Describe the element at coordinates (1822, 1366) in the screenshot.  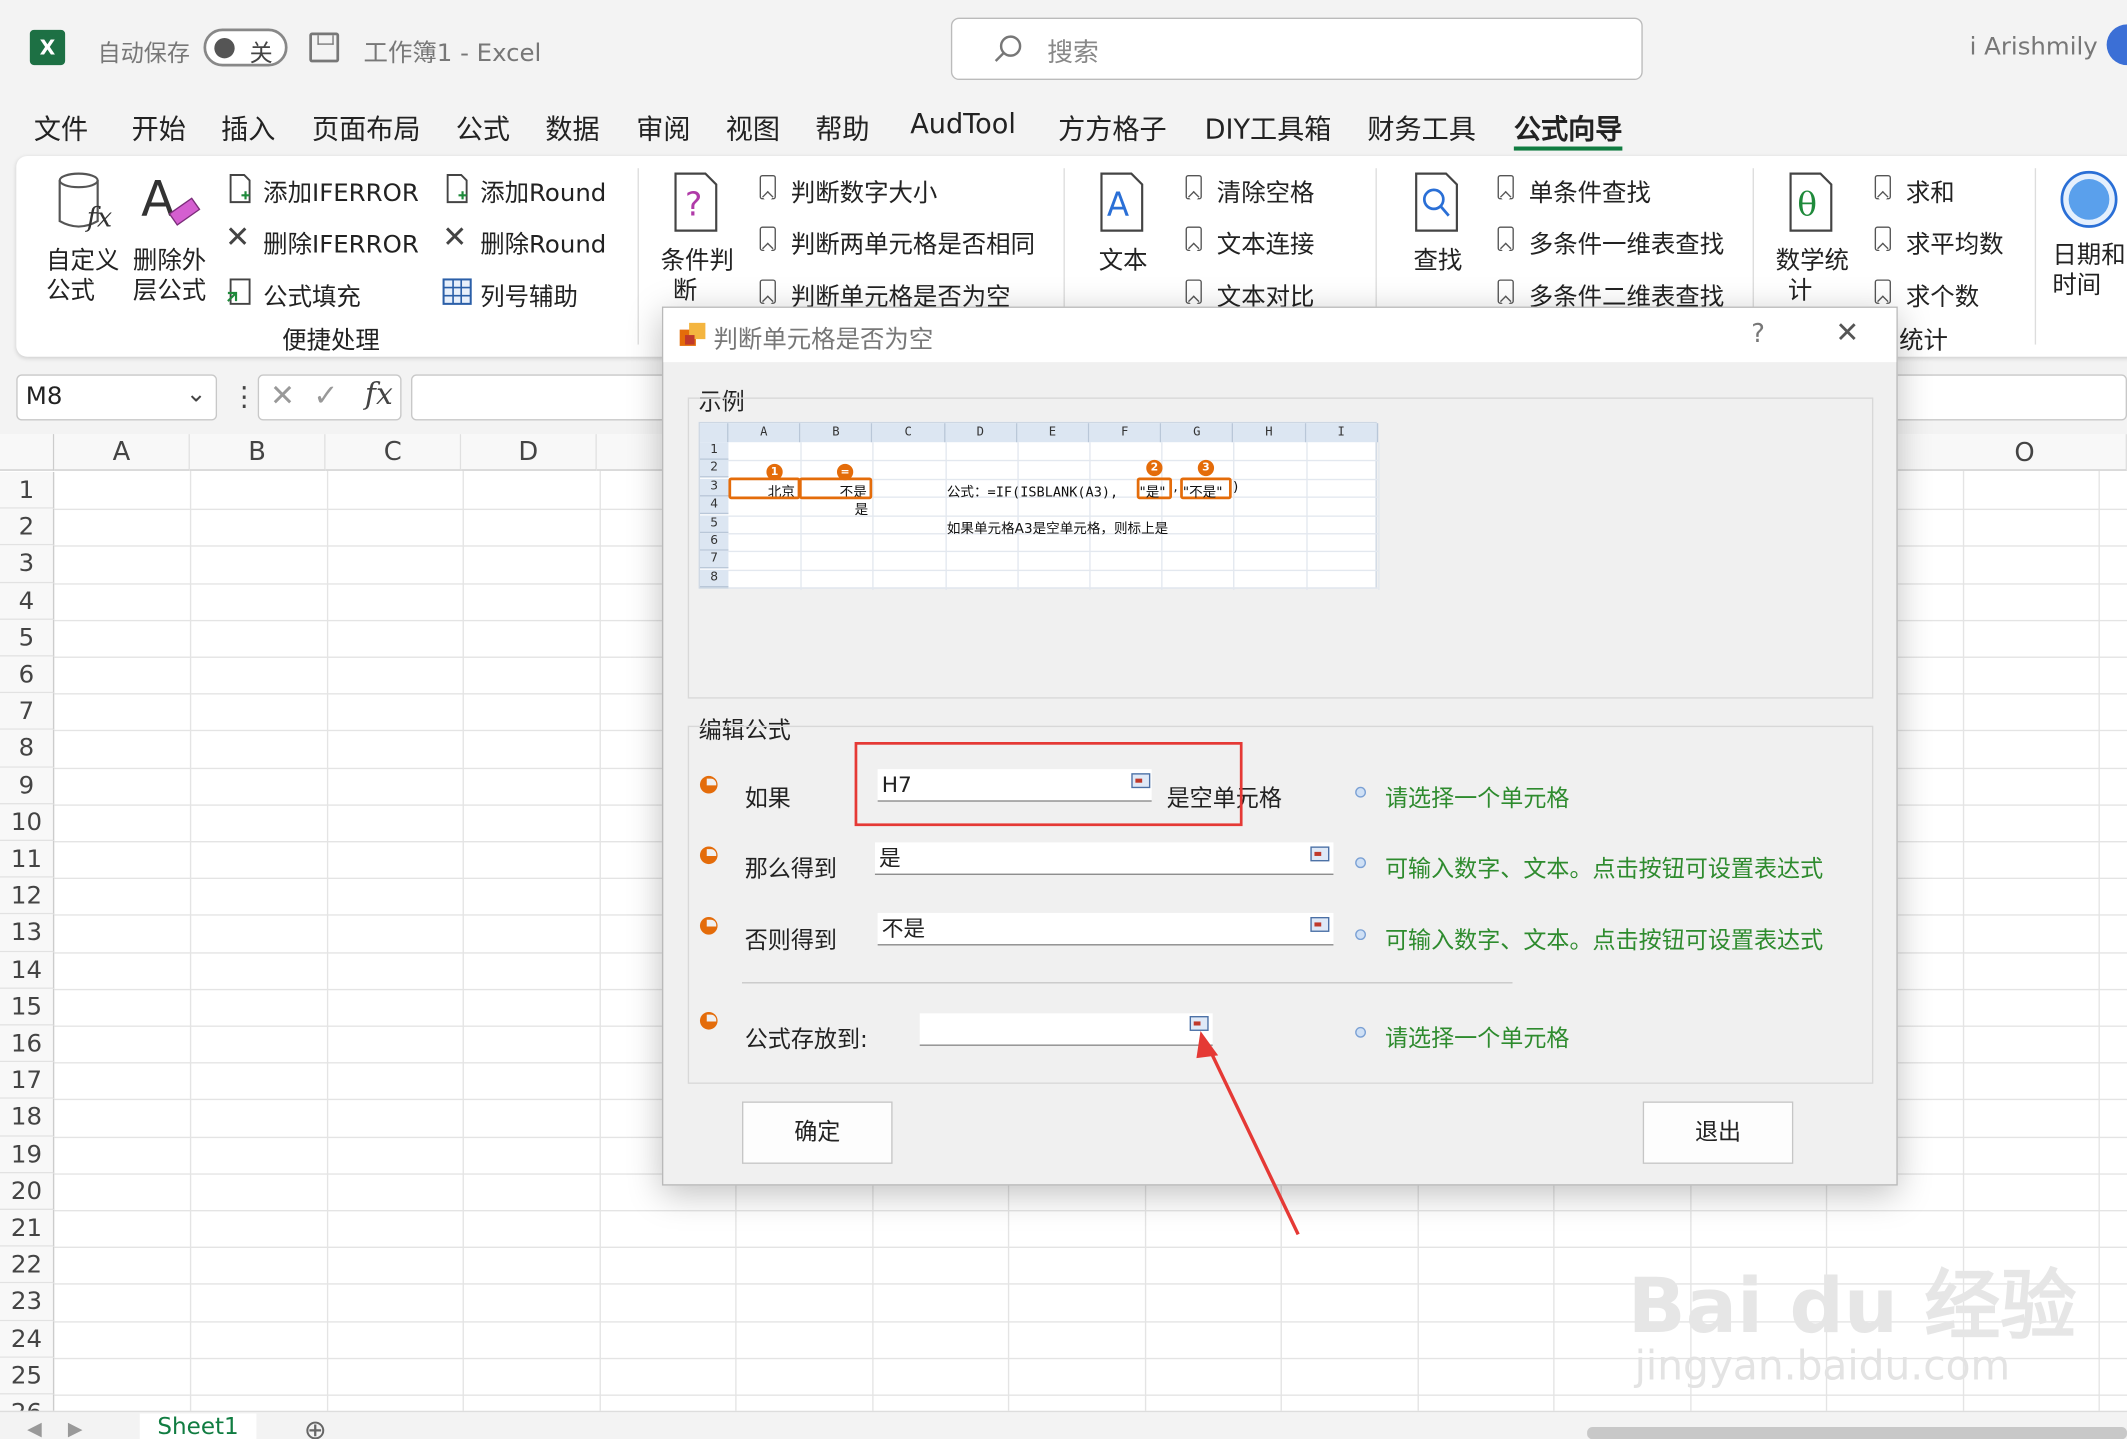
I see `watermark-url: jingyan.baidu.com` at that location.